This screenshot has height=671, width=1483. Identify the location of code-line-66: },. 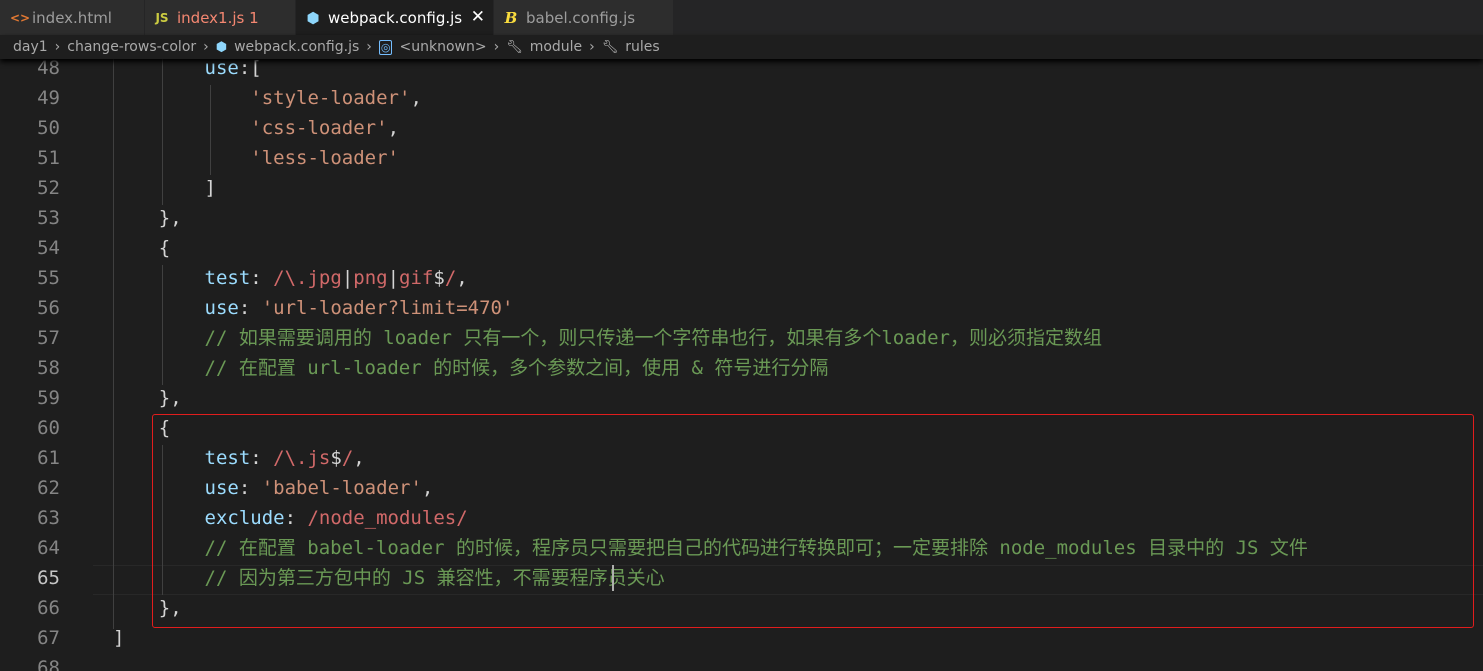
(170, 608).